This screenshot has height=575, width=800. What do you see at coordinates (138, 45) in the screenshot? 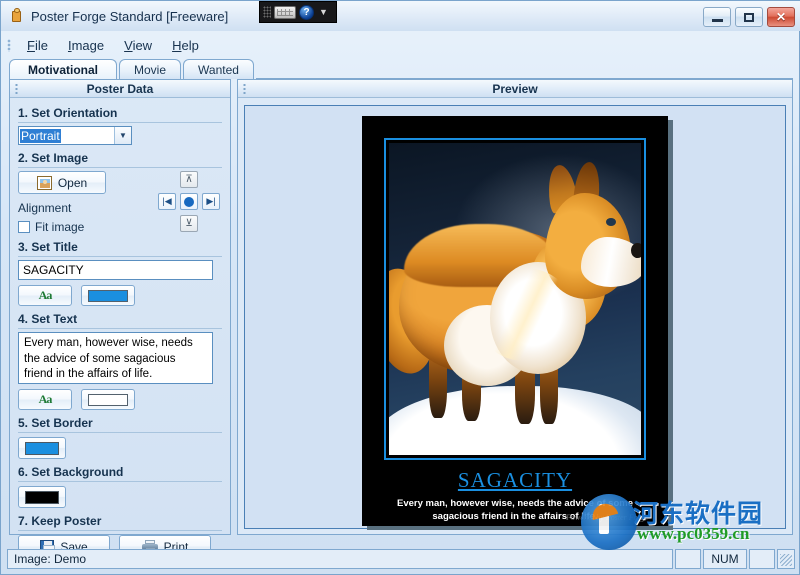
I see `menu-view: View` at bounding box center [138, 45].